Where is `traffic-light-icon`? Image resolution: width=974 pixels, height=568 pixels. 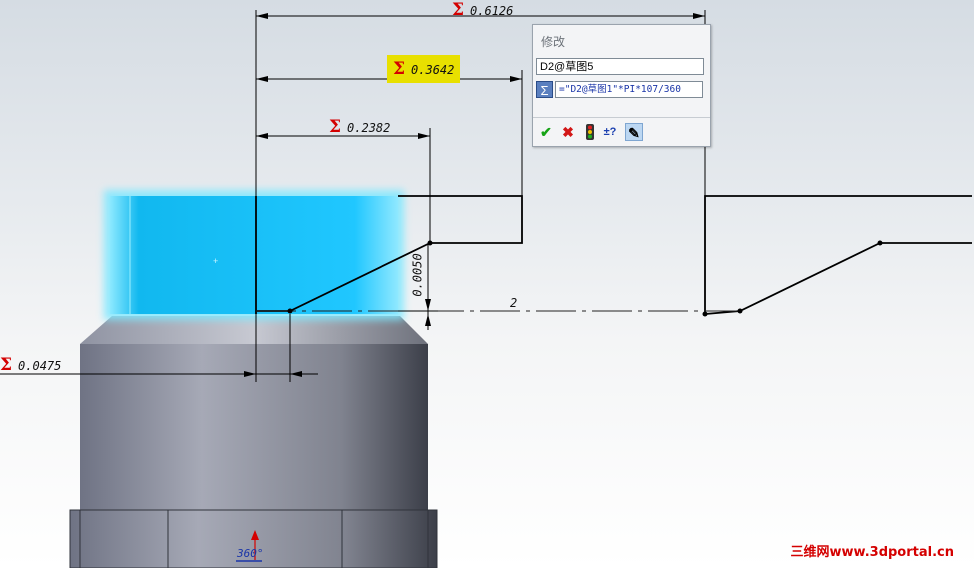 traffic-light-icon is located at coordinates (590, 132).